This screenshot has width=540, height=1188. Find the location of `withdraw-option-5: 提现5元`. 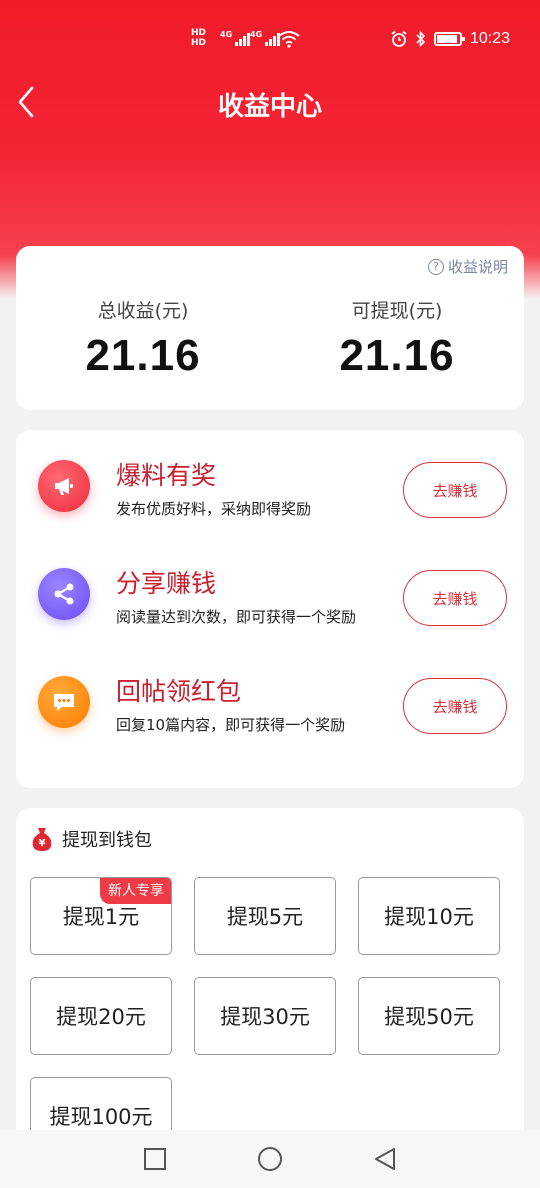

withdraw-option-5: 提现5元 is located at coordinates (265, 916).